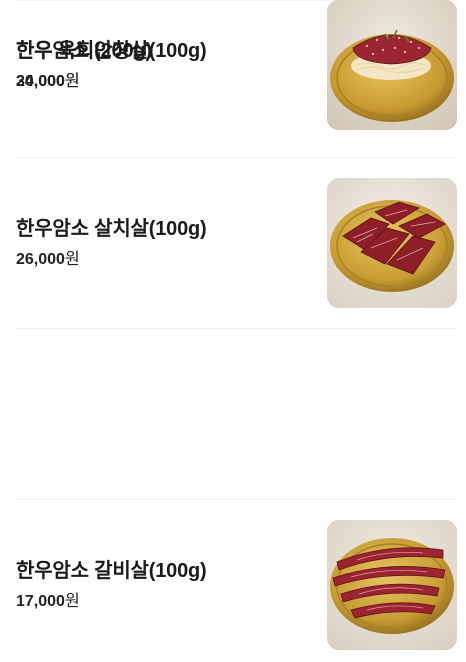 This screenshot has width=466, height=662. What do you see at coordinates (84, 51) in the screenshot?
I see `menu-item-name: 한우 육회(200g)` at bounding box center [84, 51].